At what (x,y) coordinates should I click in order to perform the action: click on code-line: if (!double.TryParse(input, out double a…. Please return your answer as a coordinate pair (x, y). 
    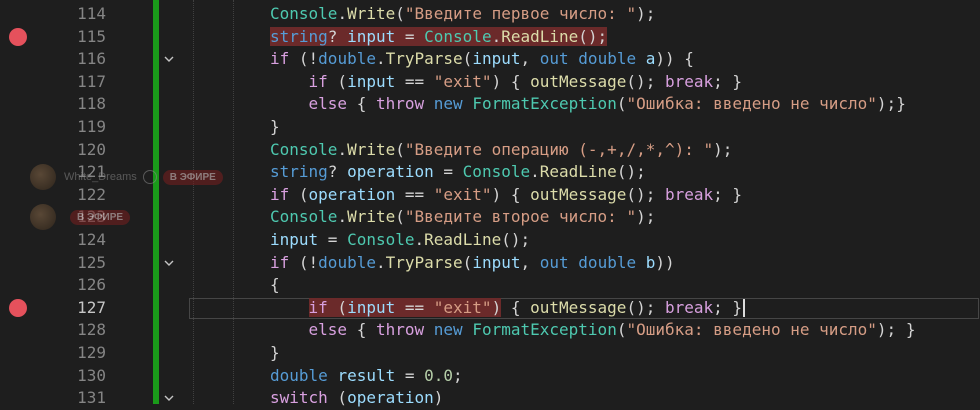
    Looking at the image, I should click on (482, 59).